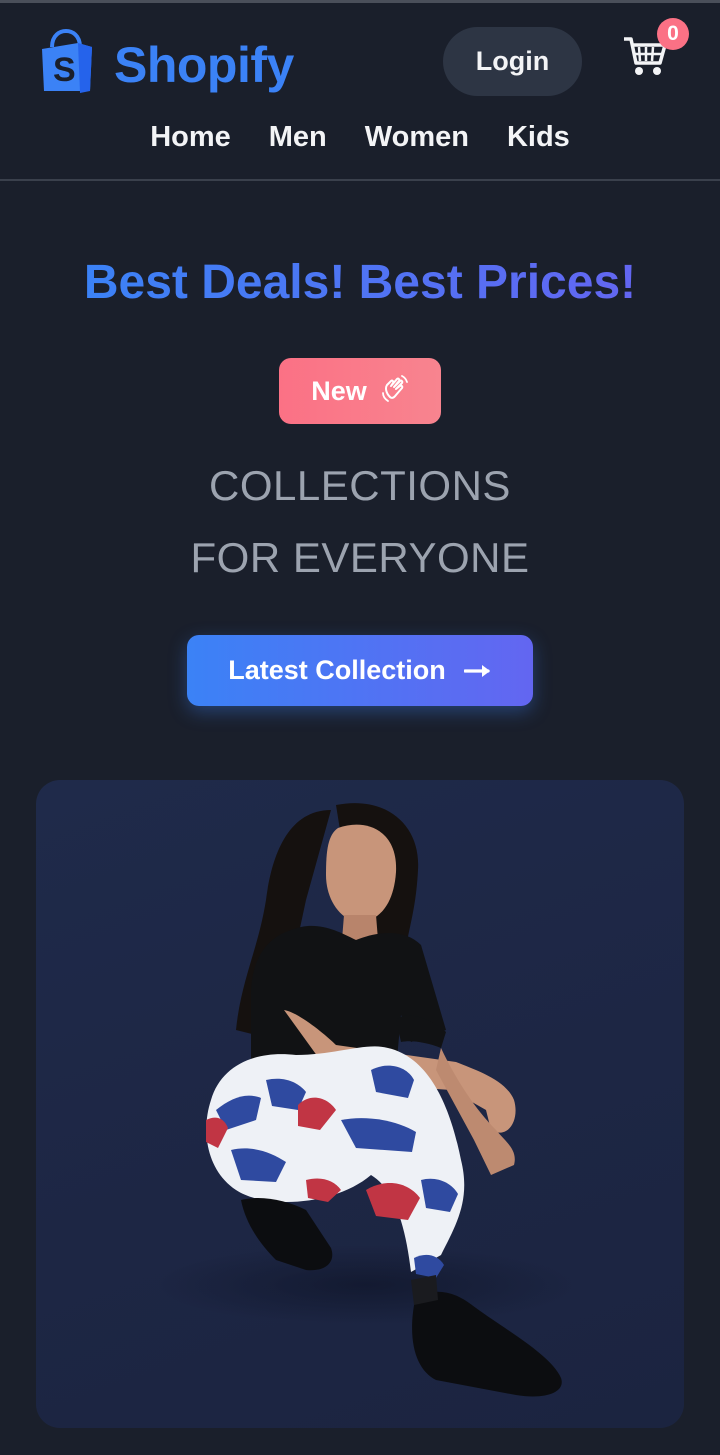 The image size is (720, 1455). I want to click on hero-subtitle-line2: FOR EVERYONE, so click(360, 557).